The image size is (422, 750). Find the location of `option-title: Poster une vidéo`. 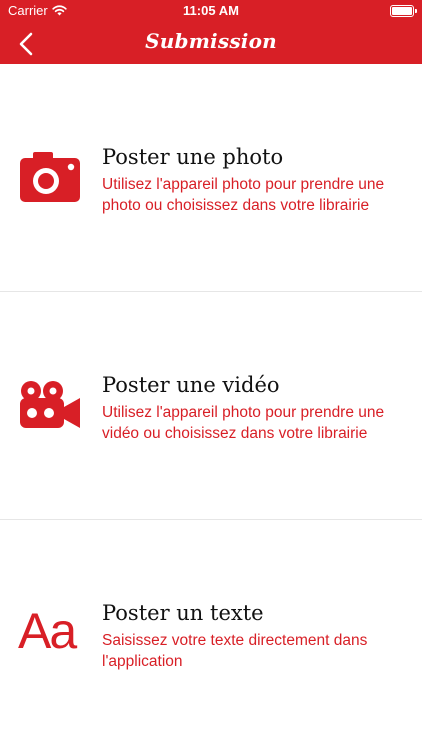

option-title: Poster une vidéo is located at coordinates (191, 385).